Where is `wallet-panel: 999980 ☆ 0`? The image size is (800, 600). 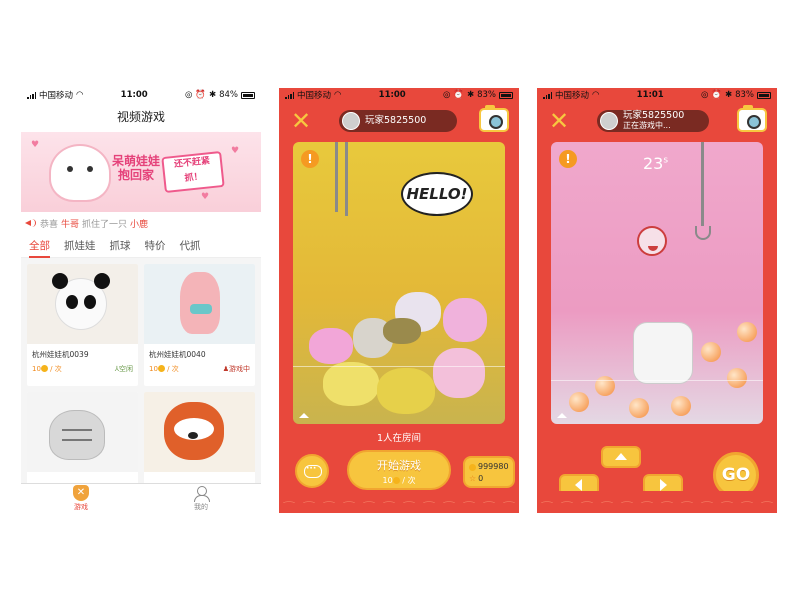
wallet-panel: 999980 ☆ 0 is located at coordinates (489, 472).